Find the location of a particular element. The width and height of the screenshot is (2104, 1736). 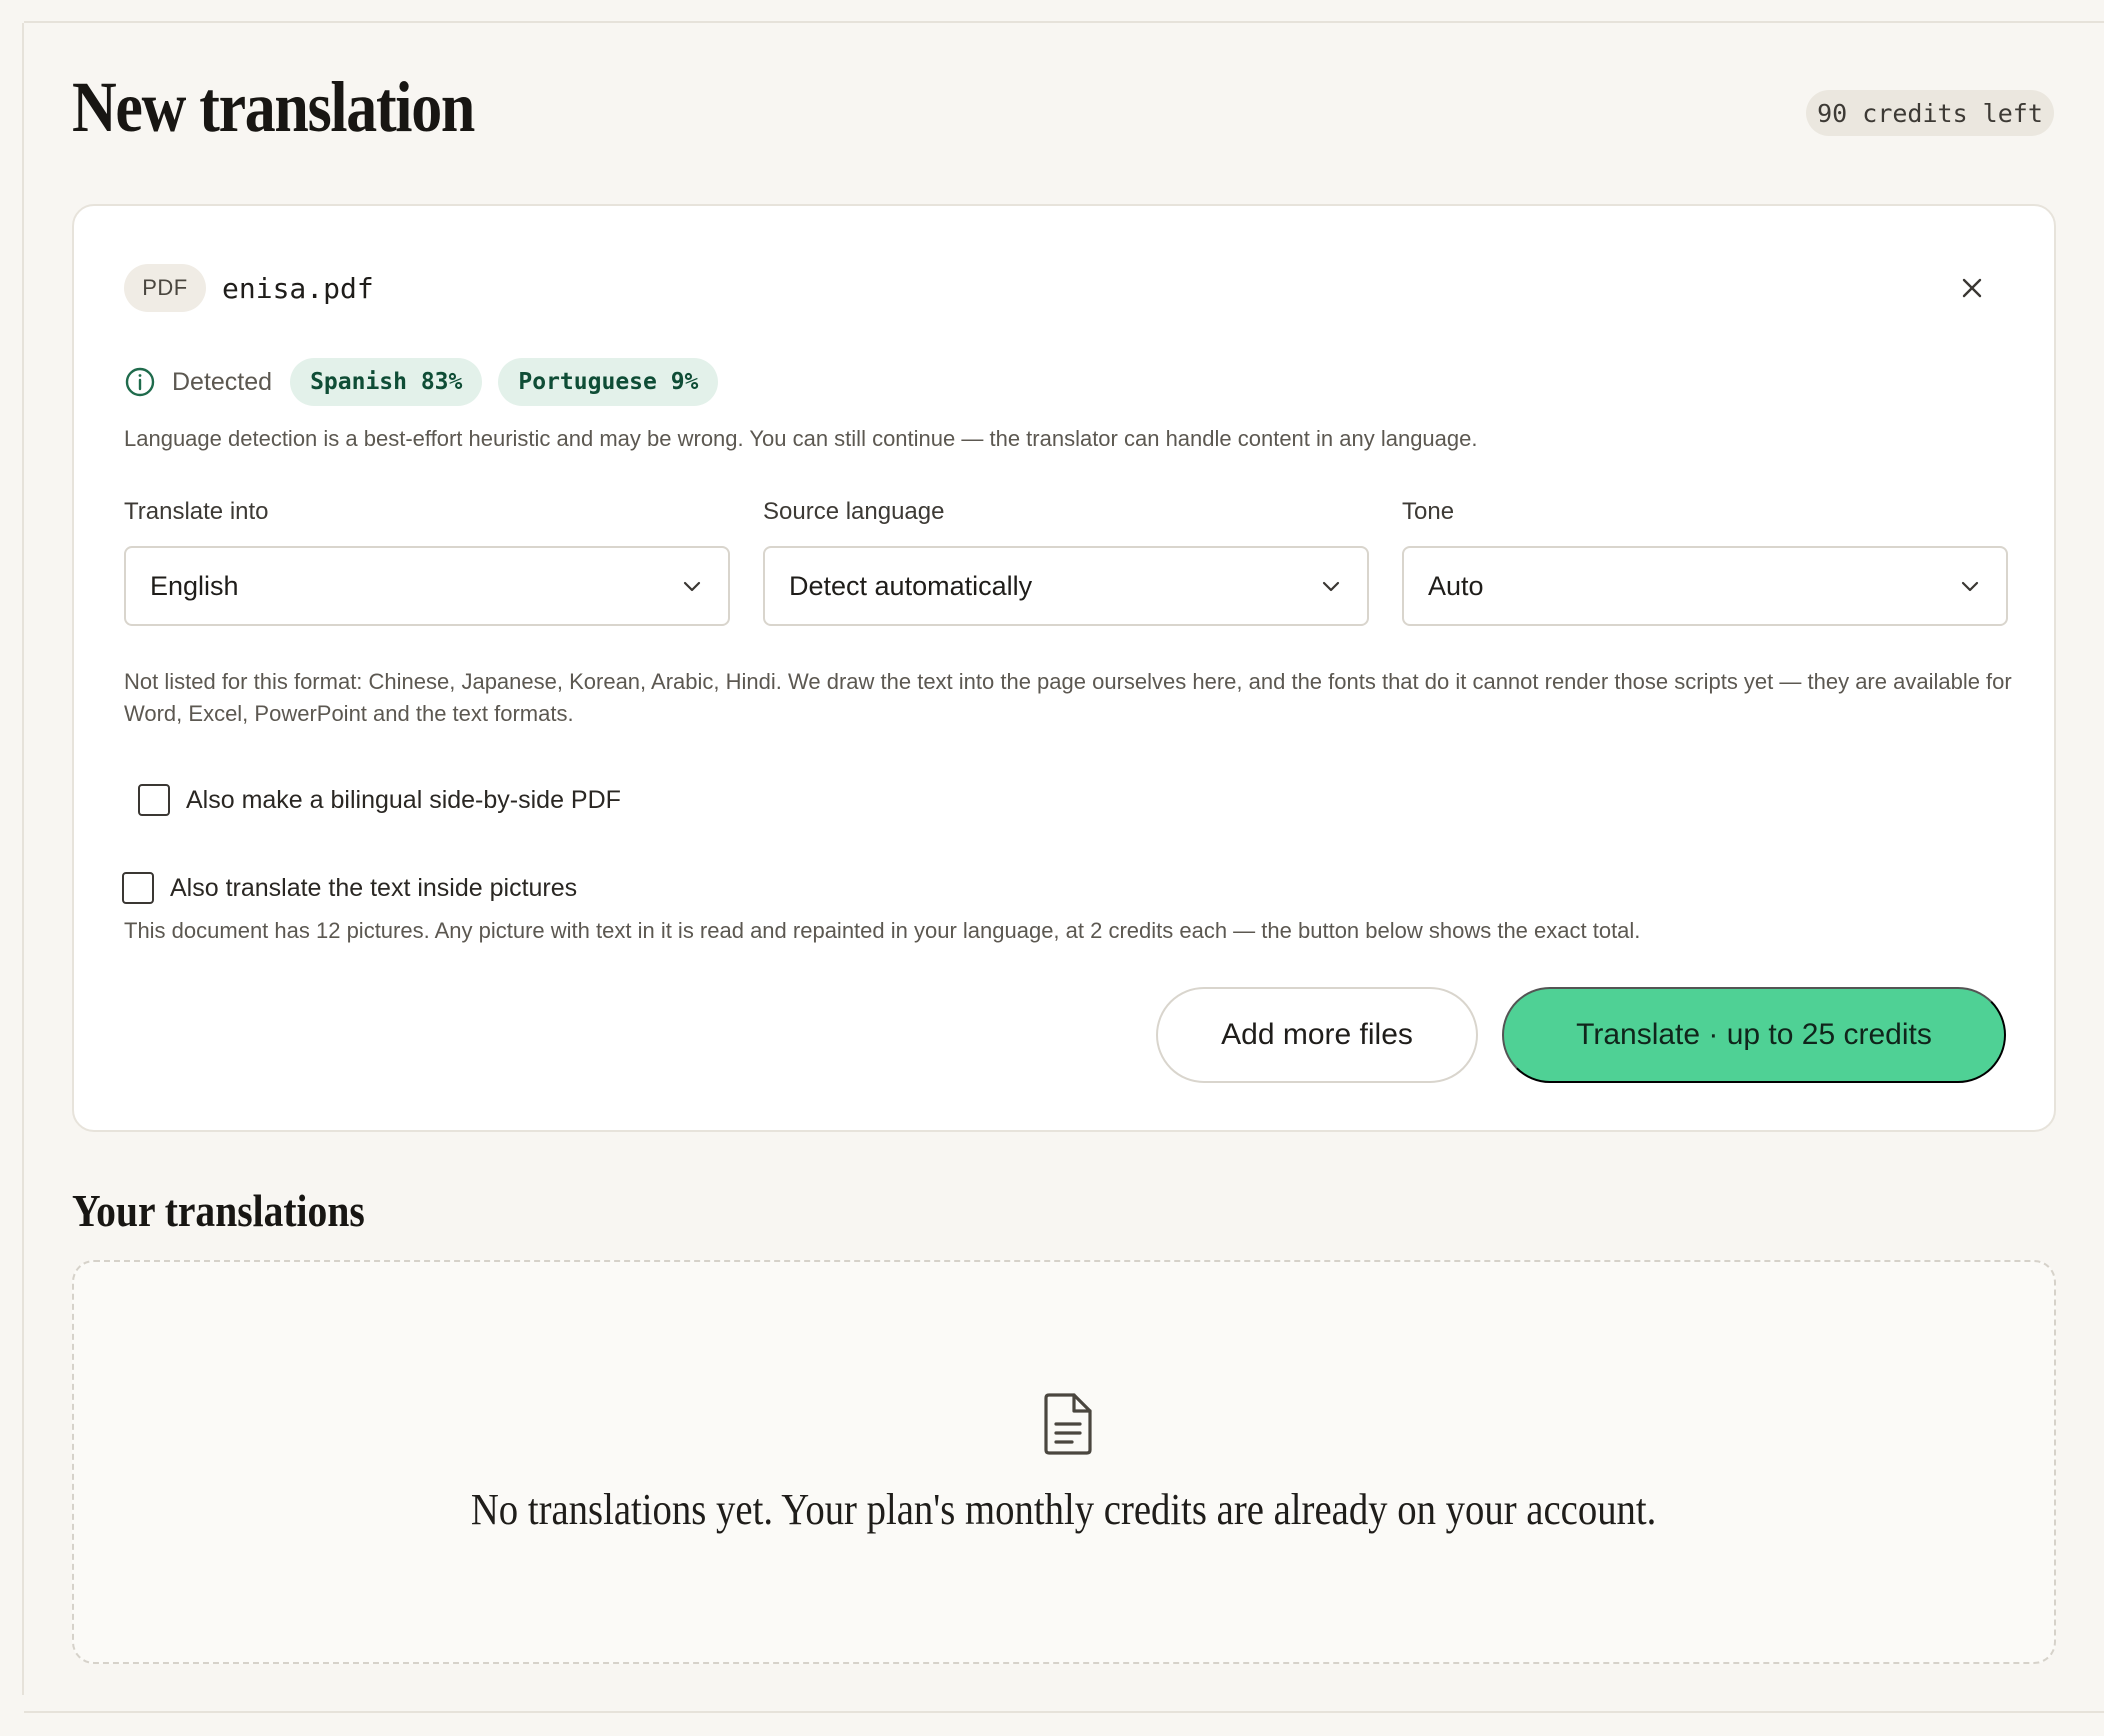

left-divider is located at coordinates (23, 859).